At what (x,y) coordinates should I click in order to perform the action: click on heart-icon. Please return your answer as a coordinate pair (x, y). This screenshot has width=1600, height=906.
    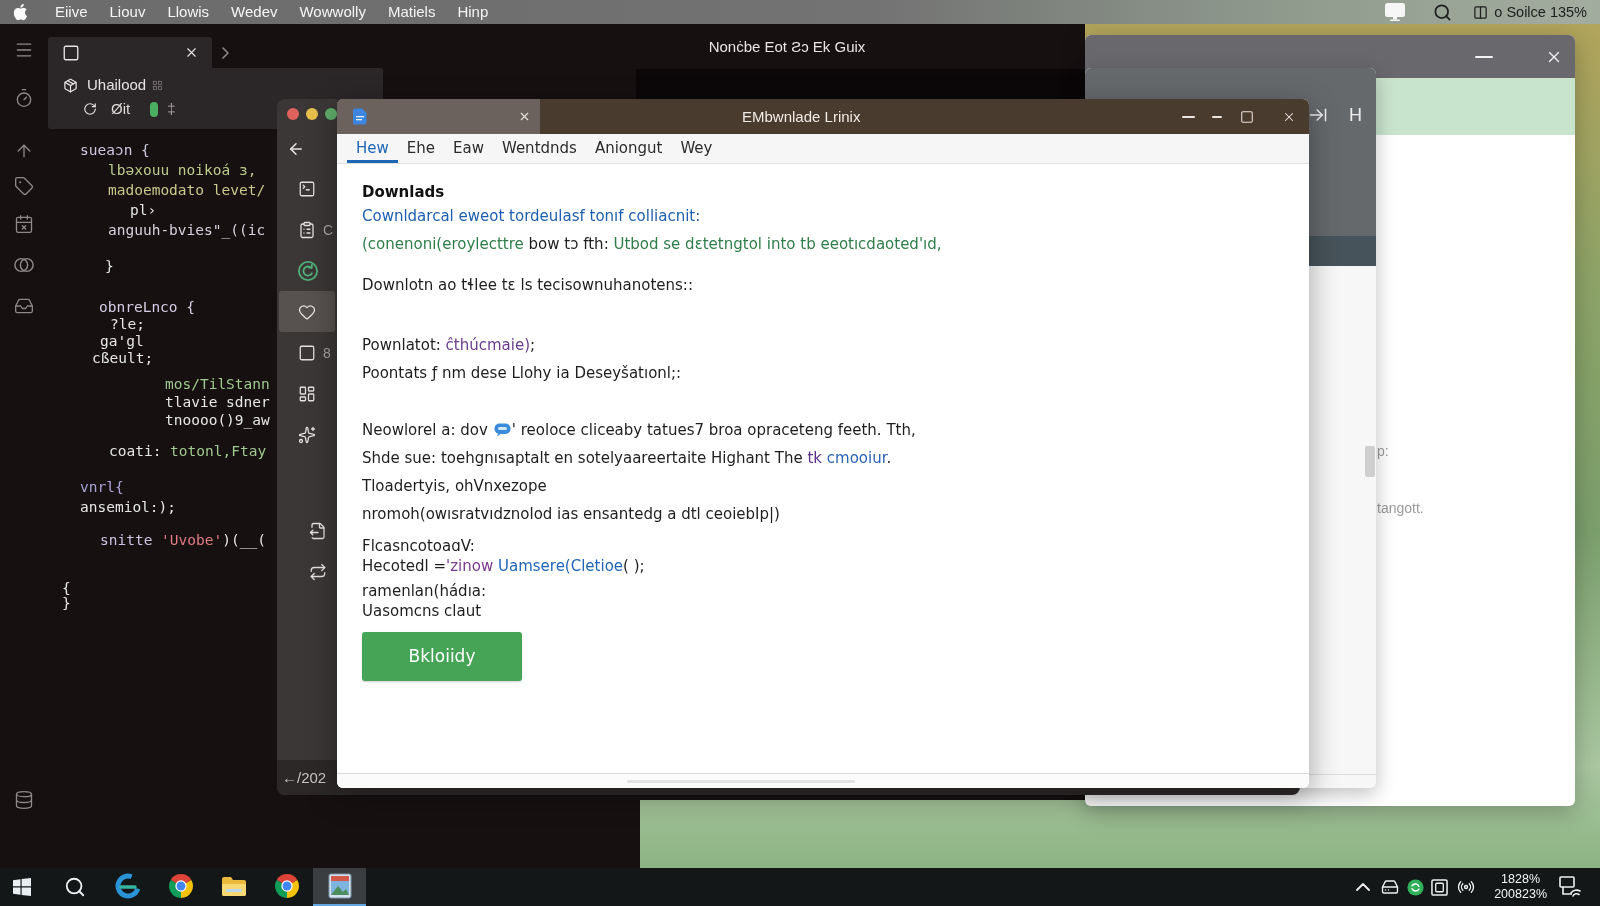
    Looking at the image, I should click on (307, 311).